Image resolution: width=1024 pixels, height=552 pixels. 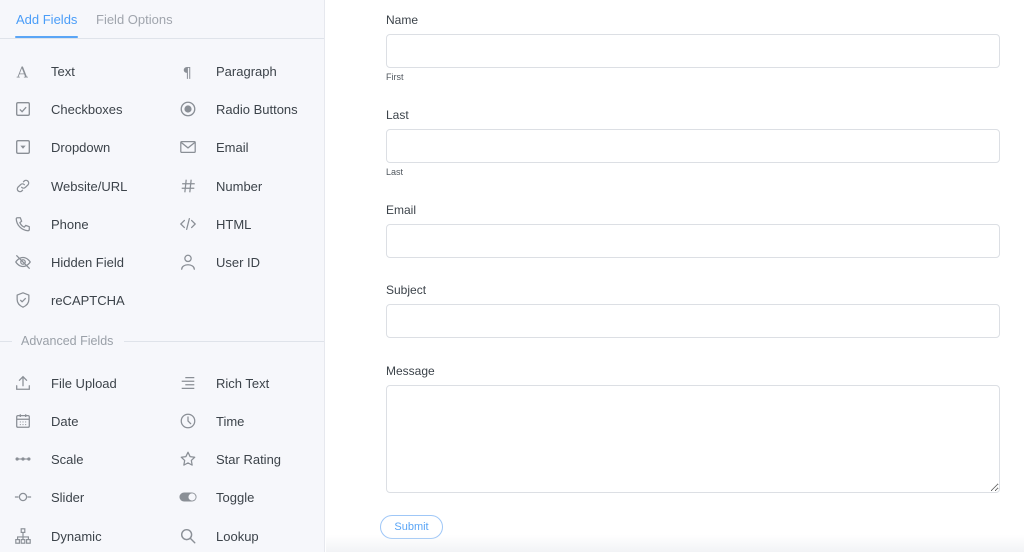 What do you see at coordinates (46, 20) in the screenshot?
I see `tab-add-fields: Add Fields` at bounding box center [46, 20].